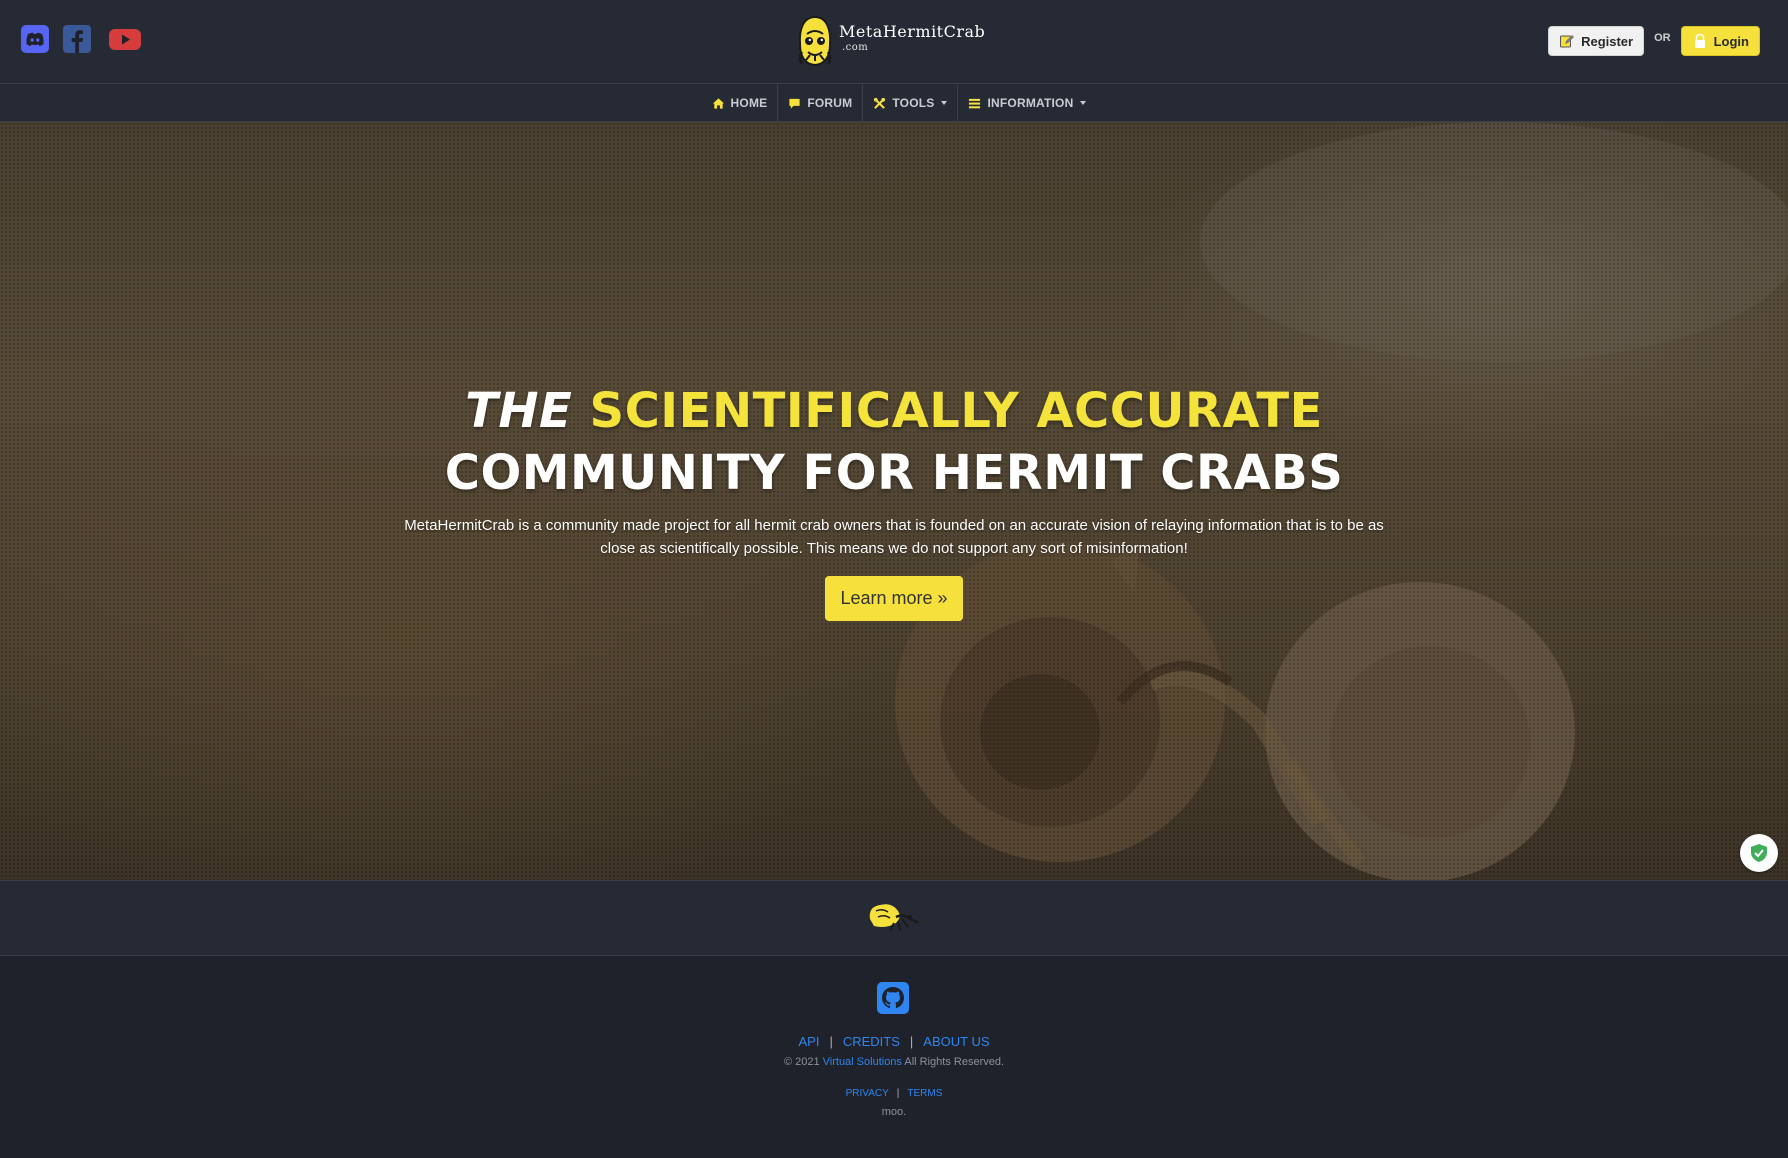  I want to click on or-separator: OR, so click(1662, 38).